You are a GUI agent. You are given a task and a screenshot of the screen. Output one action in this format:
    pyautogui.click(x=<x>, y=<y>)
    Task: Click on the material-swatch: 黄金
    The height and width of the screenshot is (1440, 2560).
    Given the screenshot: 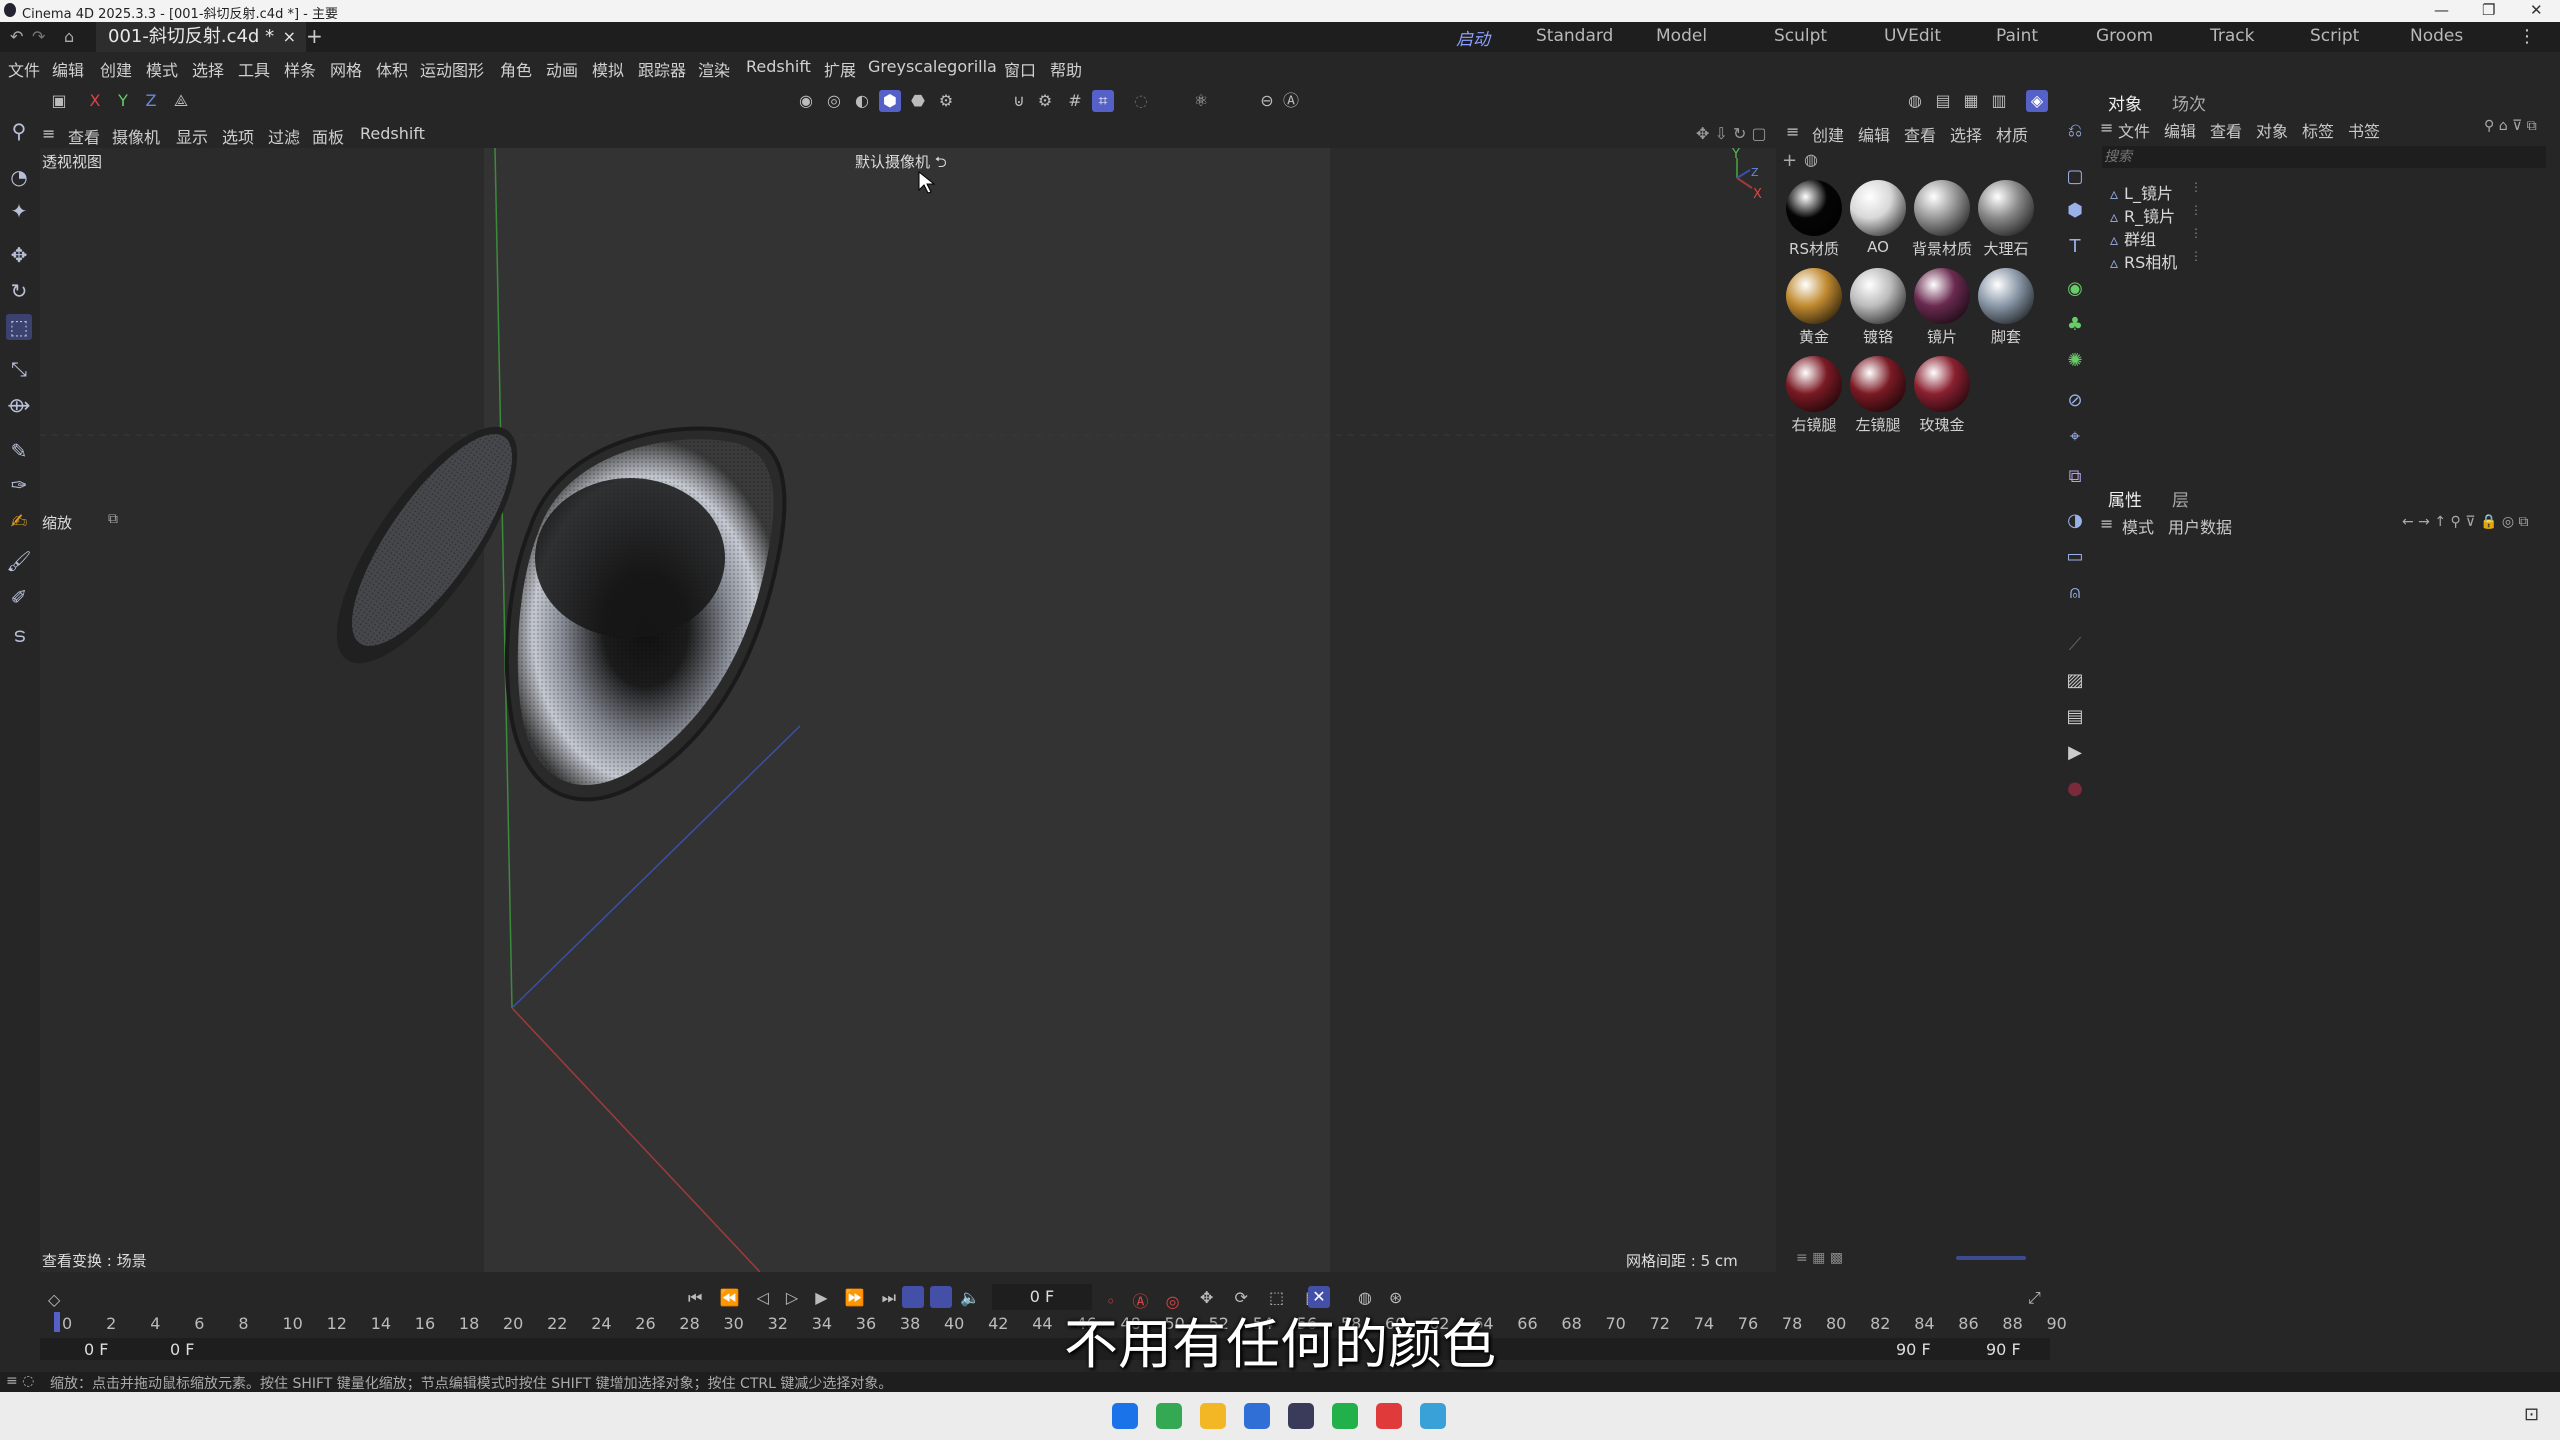 What is the action you would take?
    pyautogui.click(x=1814, y=307)
    